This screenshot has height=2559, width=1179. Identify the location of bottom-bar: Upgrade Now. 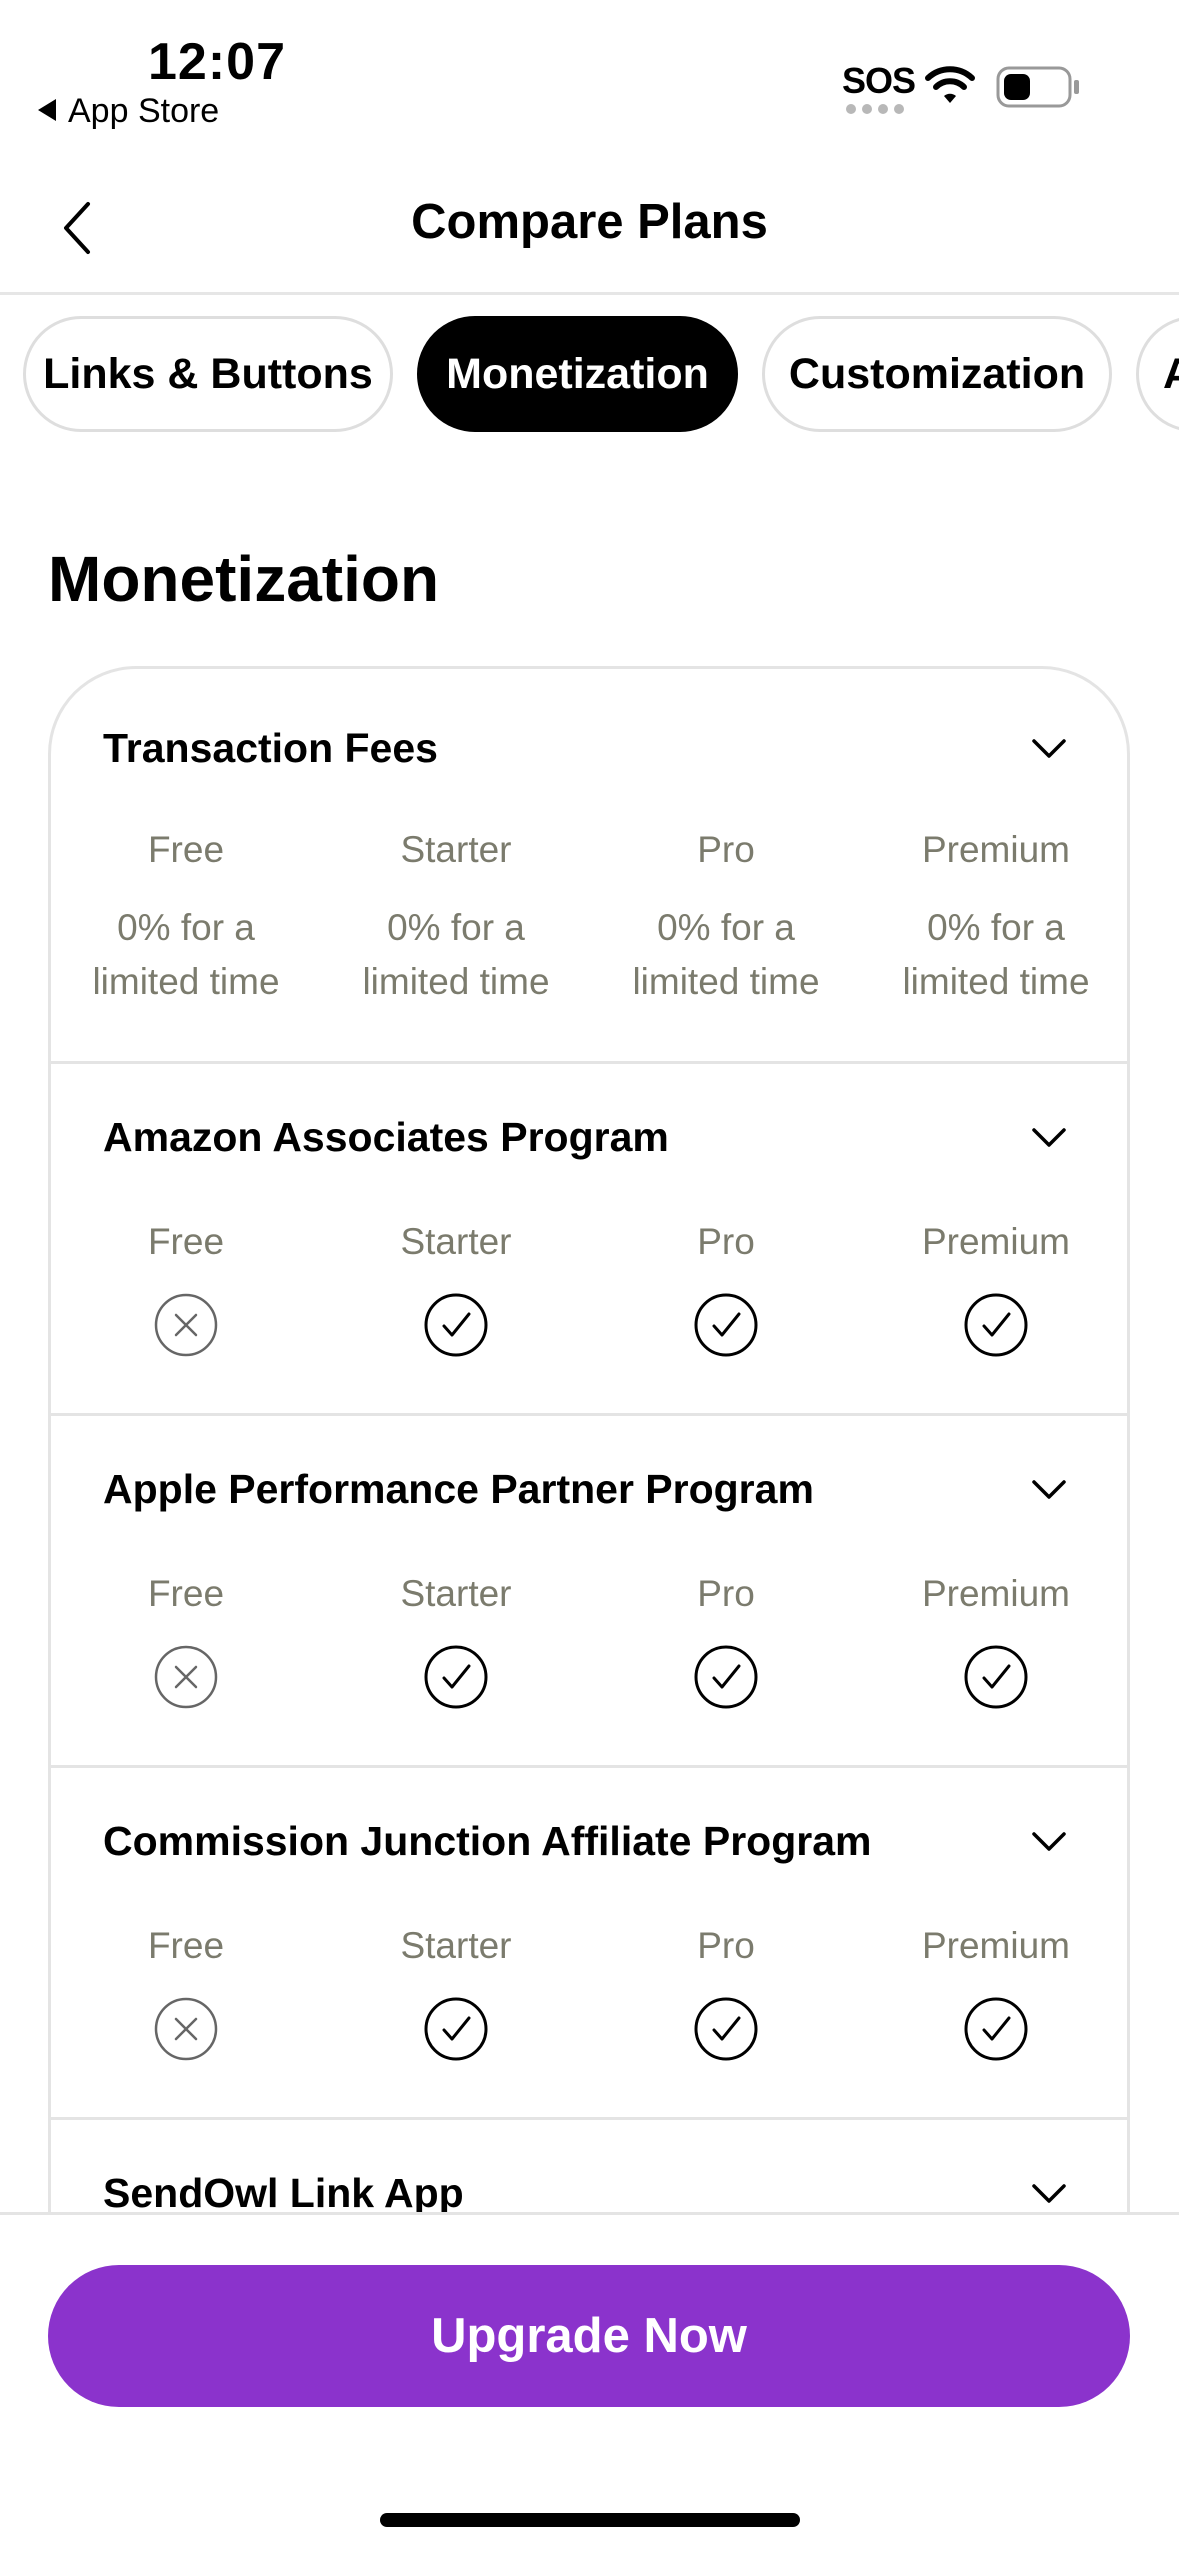
(589, 2385).